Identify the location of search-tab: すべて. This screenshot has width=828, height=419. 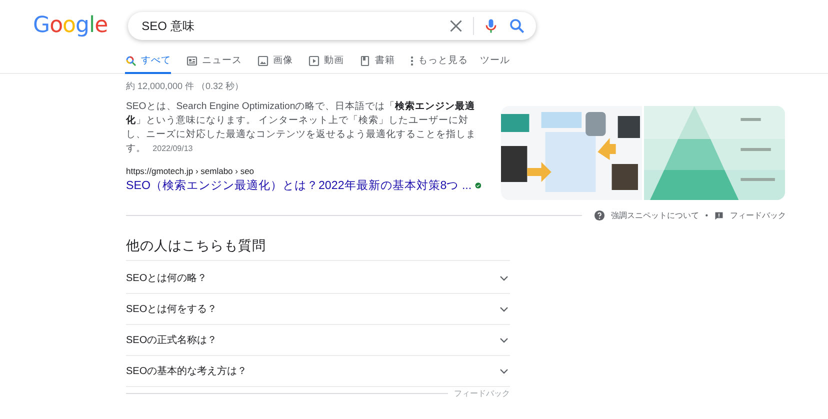
(148, 61).